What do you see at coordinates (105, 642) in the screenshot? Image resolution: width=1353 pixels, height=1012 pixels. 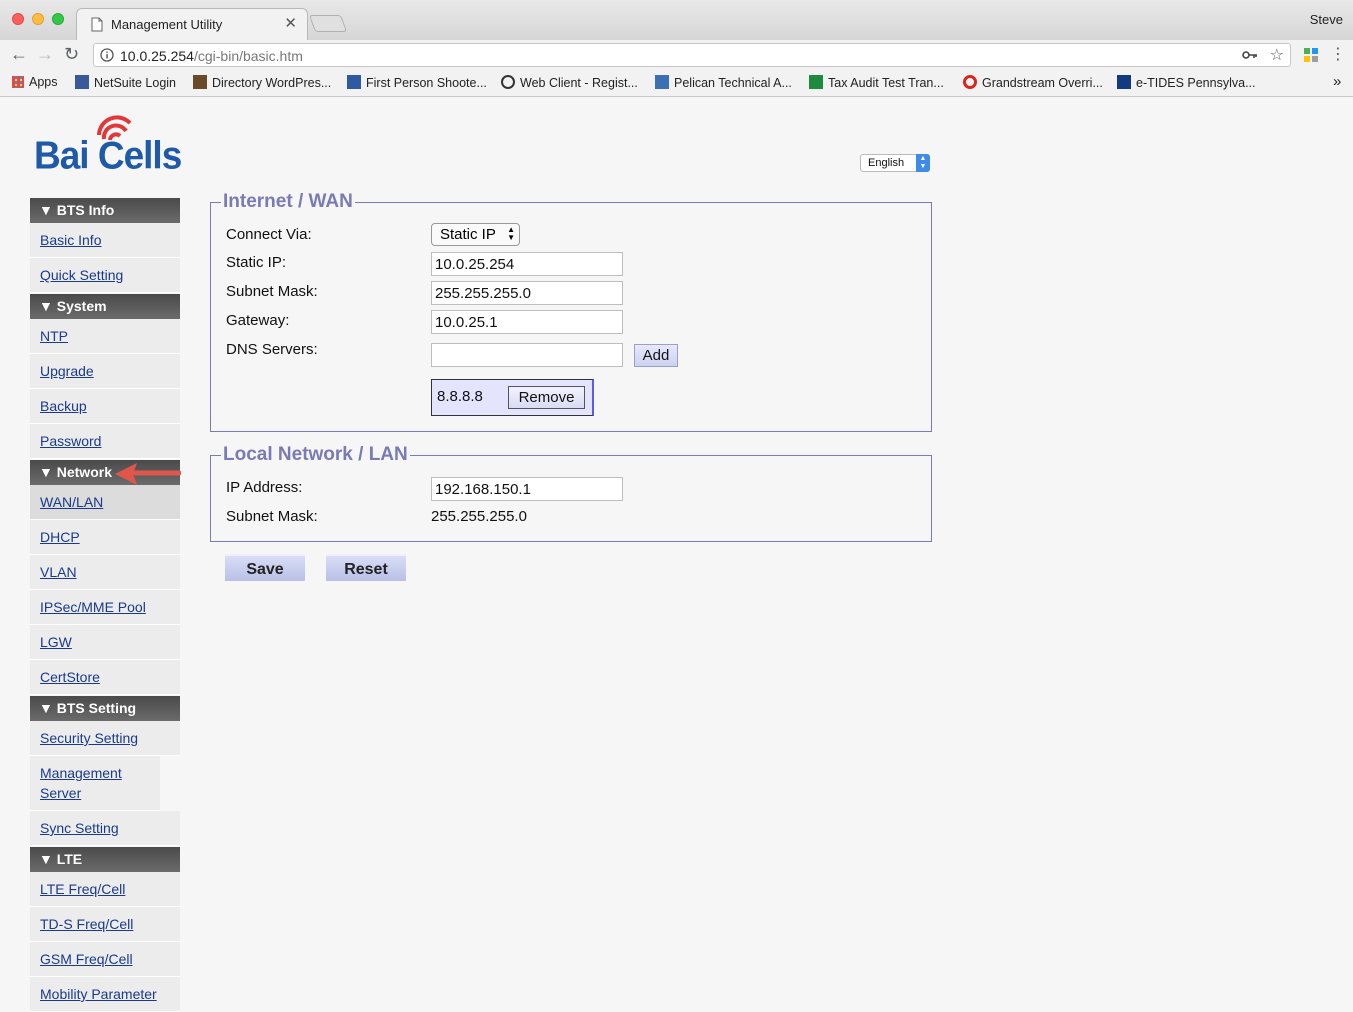 I see `sidebar-item-lgw: LGW` at bounding box center [105, 642].